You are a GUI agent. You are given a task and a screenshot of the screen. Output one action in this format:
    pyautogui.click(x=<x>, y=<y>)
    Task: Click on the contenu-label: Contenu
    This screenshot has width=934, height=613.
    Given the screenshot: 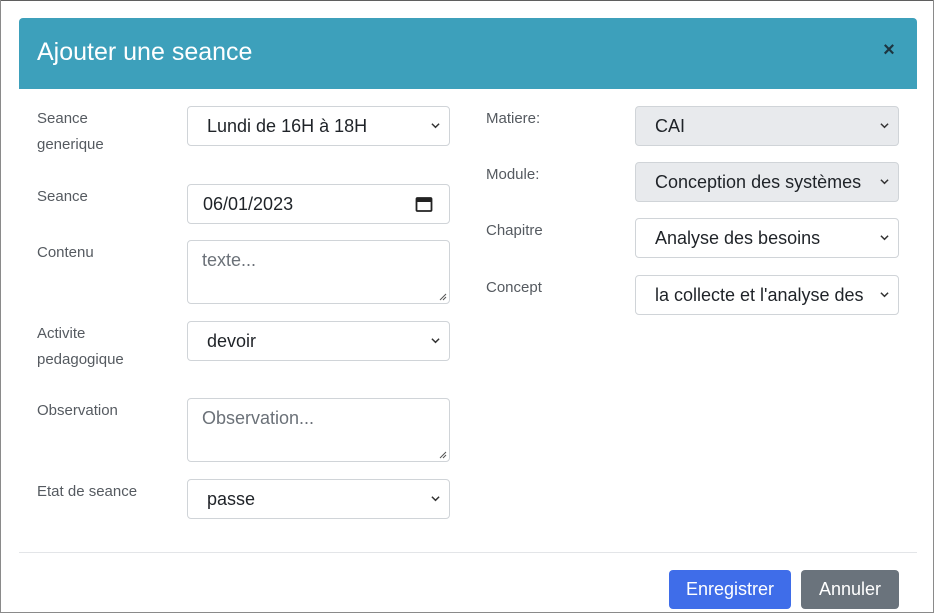 What is the action you would take?
    pyautogui.click(x=65, y=252)
    